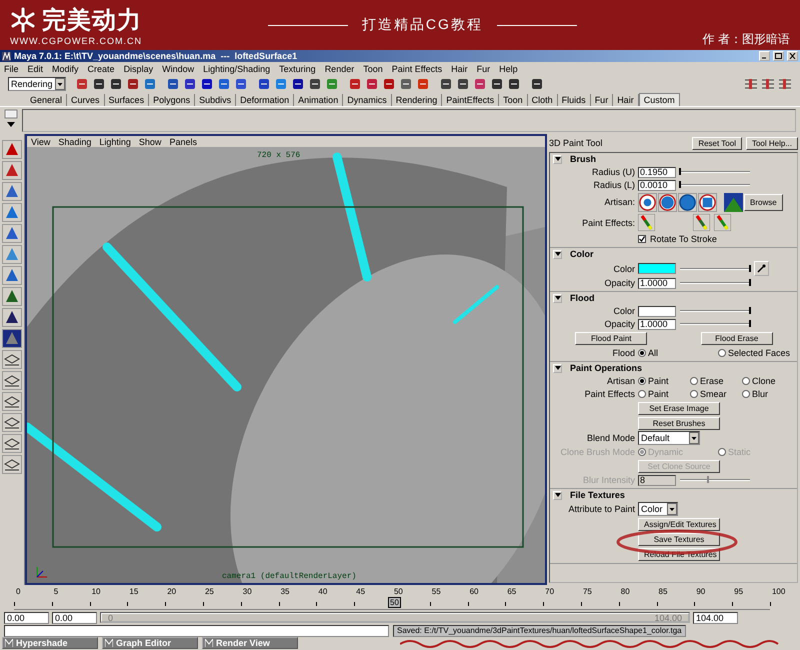 The width and height of the screenshot is (800, 650). What do you see at coordinates (679, 423) in the screenshot?
I see `panel-button: Reset Brushes` at bounding box center [679, 423].